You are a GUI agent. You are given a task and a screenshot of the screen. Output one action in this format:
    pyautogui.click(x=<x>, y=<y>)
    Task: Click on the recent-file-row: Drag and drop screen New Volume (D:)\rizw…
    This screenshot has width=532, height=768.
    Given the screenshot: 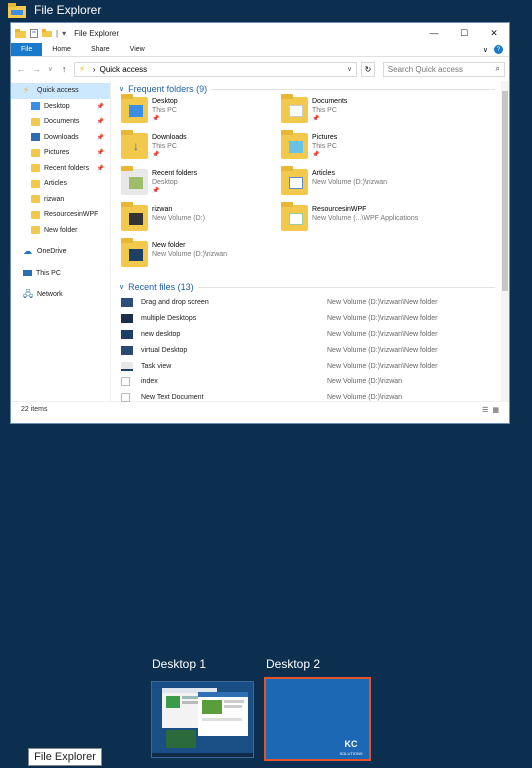 What is the action you would take?
    pyautogui.click(x=315, y=303)
    